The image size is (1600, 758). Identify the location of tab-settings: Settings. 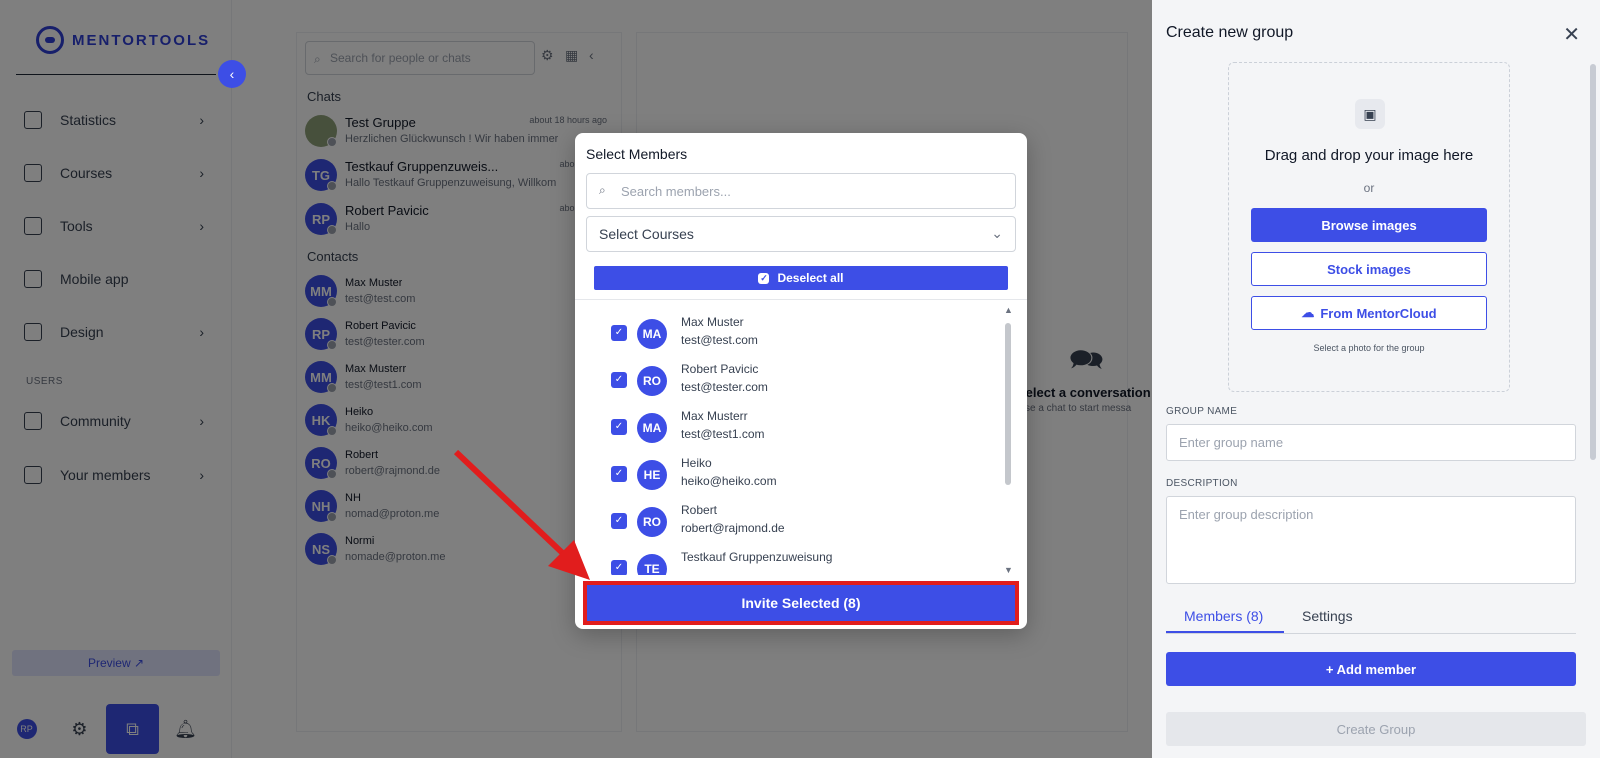
(1327, 616).